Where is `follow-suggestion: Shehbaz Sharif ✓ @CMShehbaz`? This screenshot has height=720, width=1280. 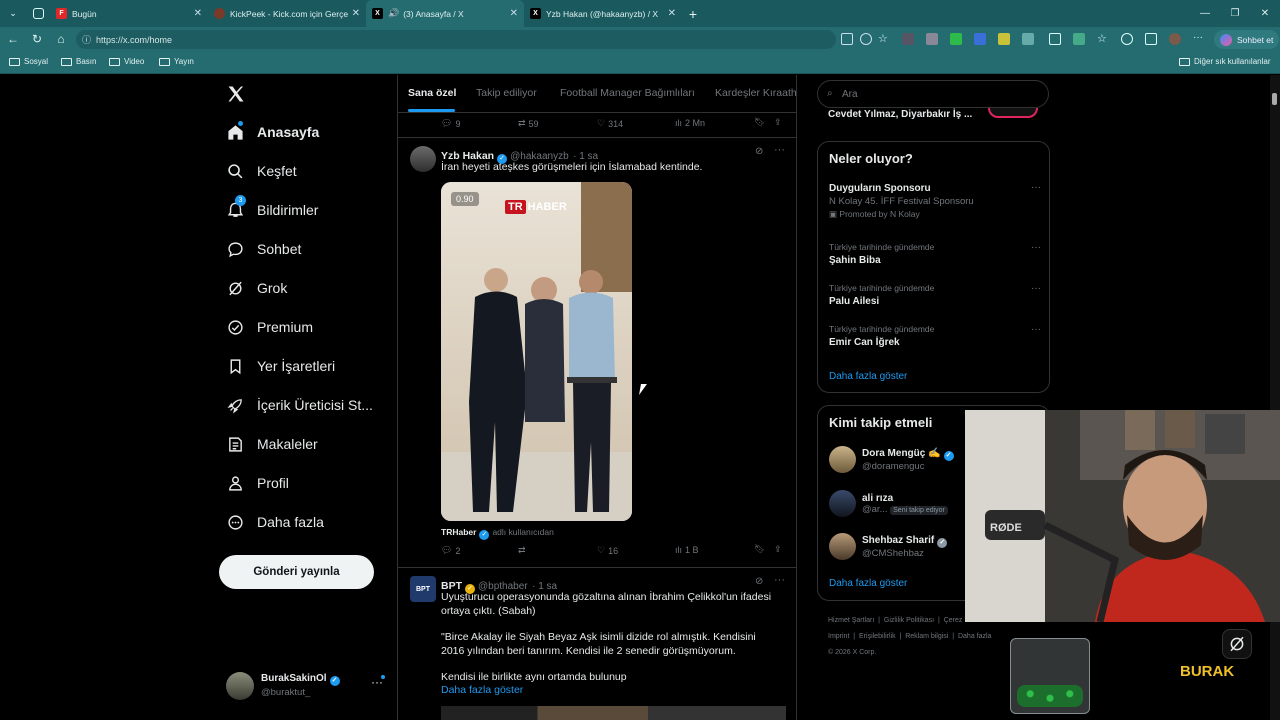
follow-suggestion: Shehbaz Sharif ✓ @CMShehbaz is located at coordinates (889, 546).